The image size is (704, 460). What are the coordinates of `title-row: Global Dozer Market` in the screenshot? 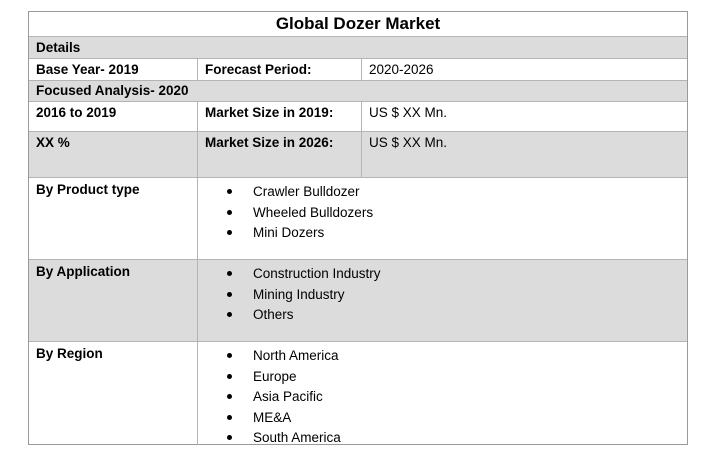 It's located at (358, 24).